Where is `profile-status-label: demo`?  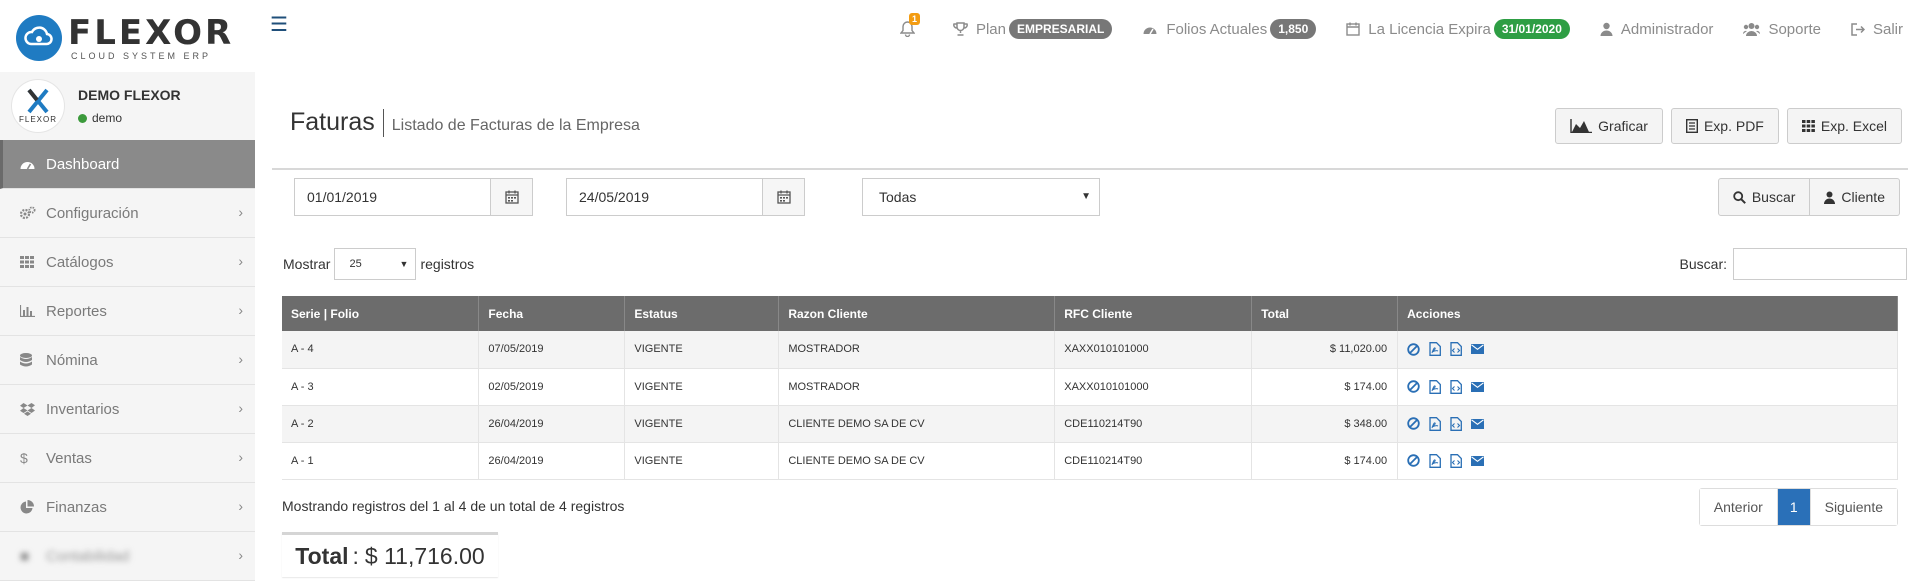
profile-status-label: demo is located at coordinates (107, 118).